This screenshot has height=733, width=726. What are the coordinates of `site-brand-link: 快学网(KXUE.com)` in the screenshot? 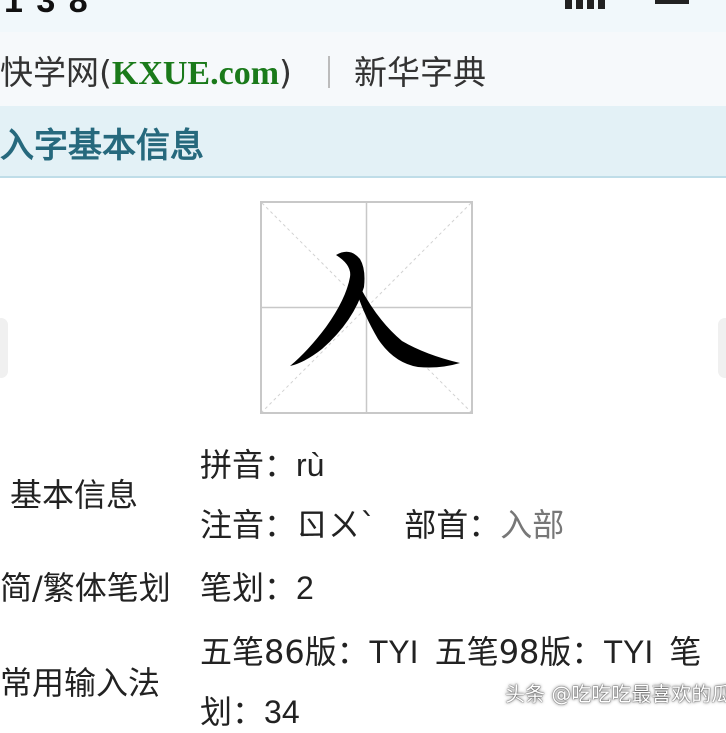 It's located at (146, 70).